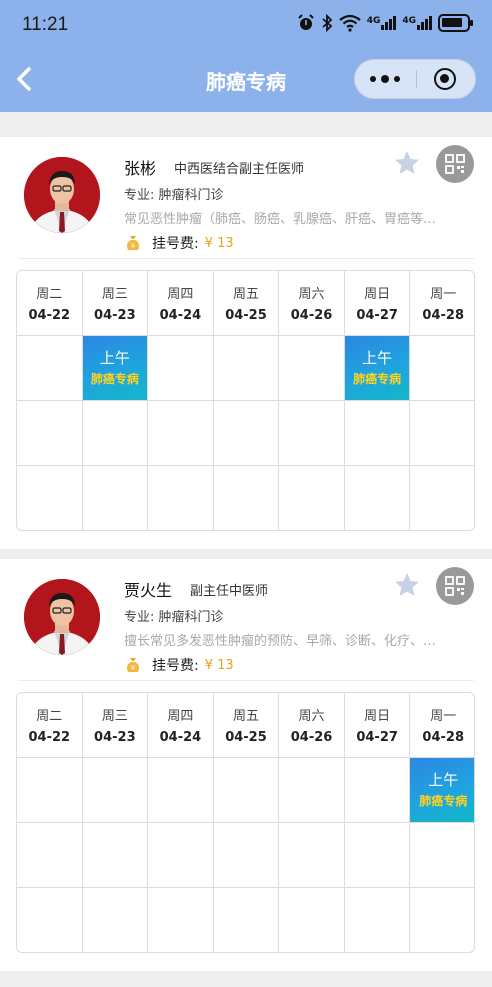 Image resolution: width=492 pixels, height=987 pixels. I want to click on card-divider, so click(246, 680).